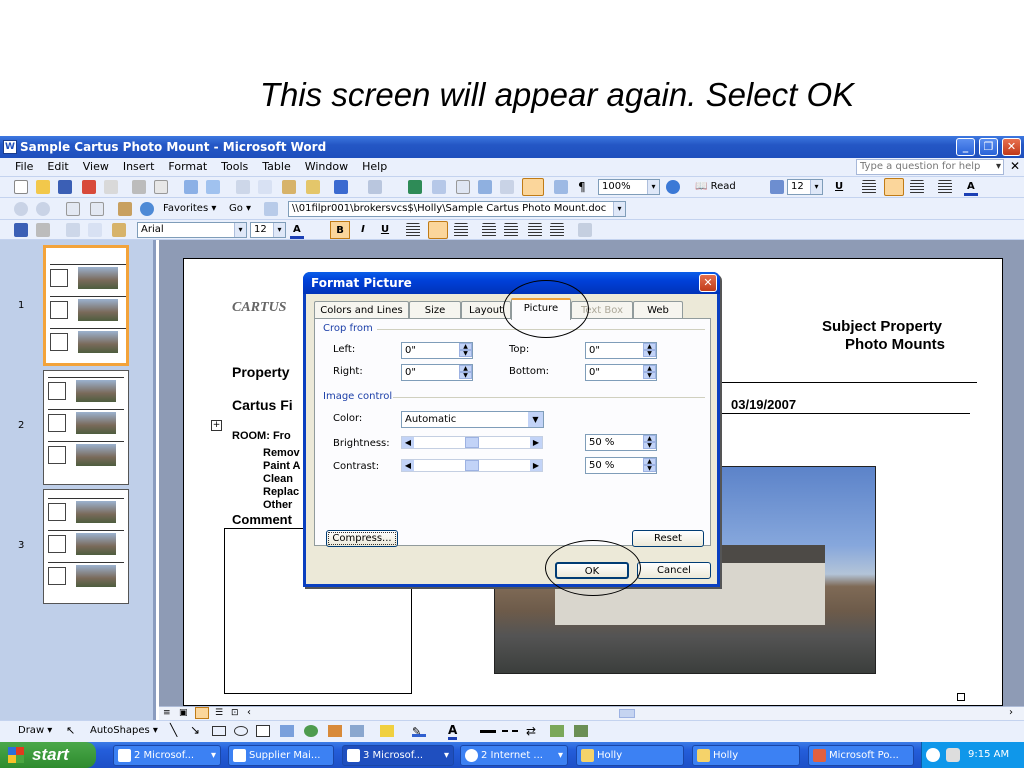 Image resolution: width=1024 pixels, height=768 pixels. I want to click on font-size-select: 12 ▾, so click(268, 230).